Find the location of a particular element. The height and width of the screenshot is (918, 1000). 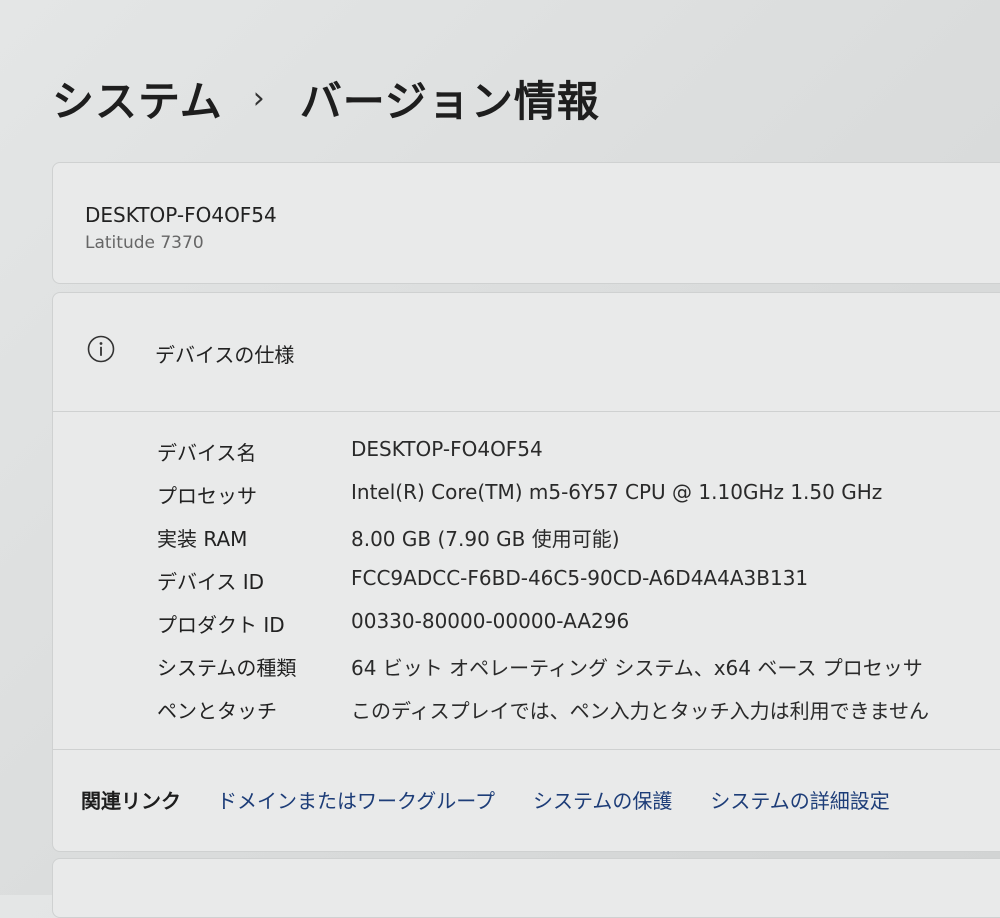

spec-label: 実装 RAM is located at coordinates (202, 539).